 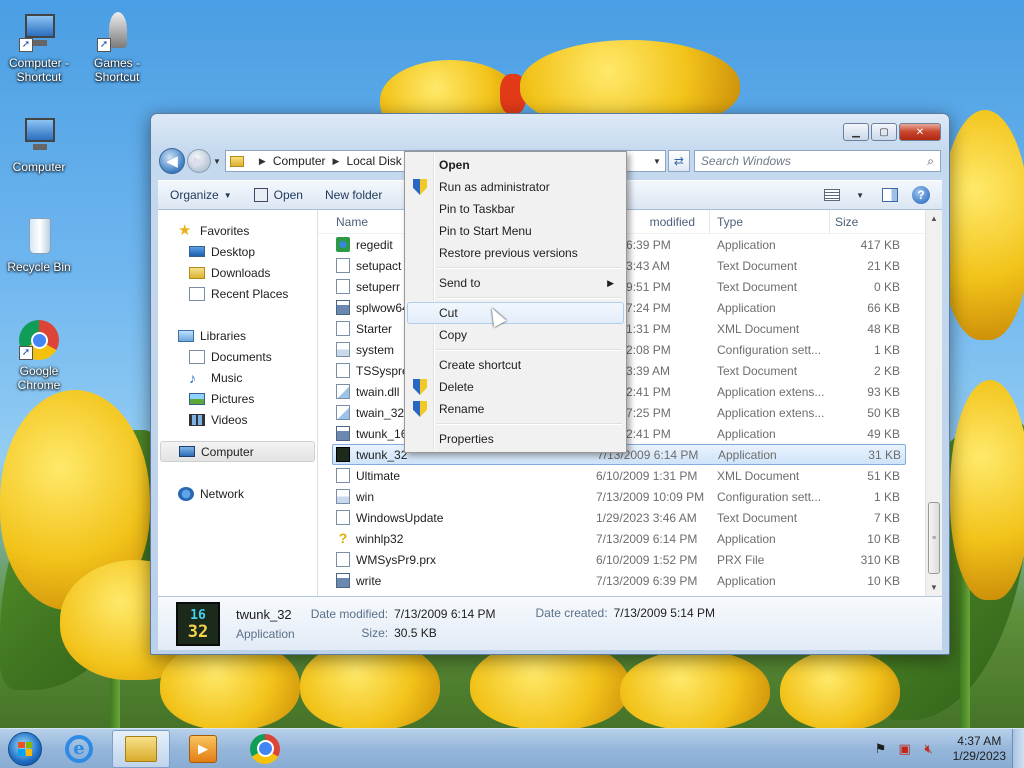 What do you see at coordinates (883, 433) in the screenshot?
I see `file-size: 49 KB` at bounding box center [883, 433].